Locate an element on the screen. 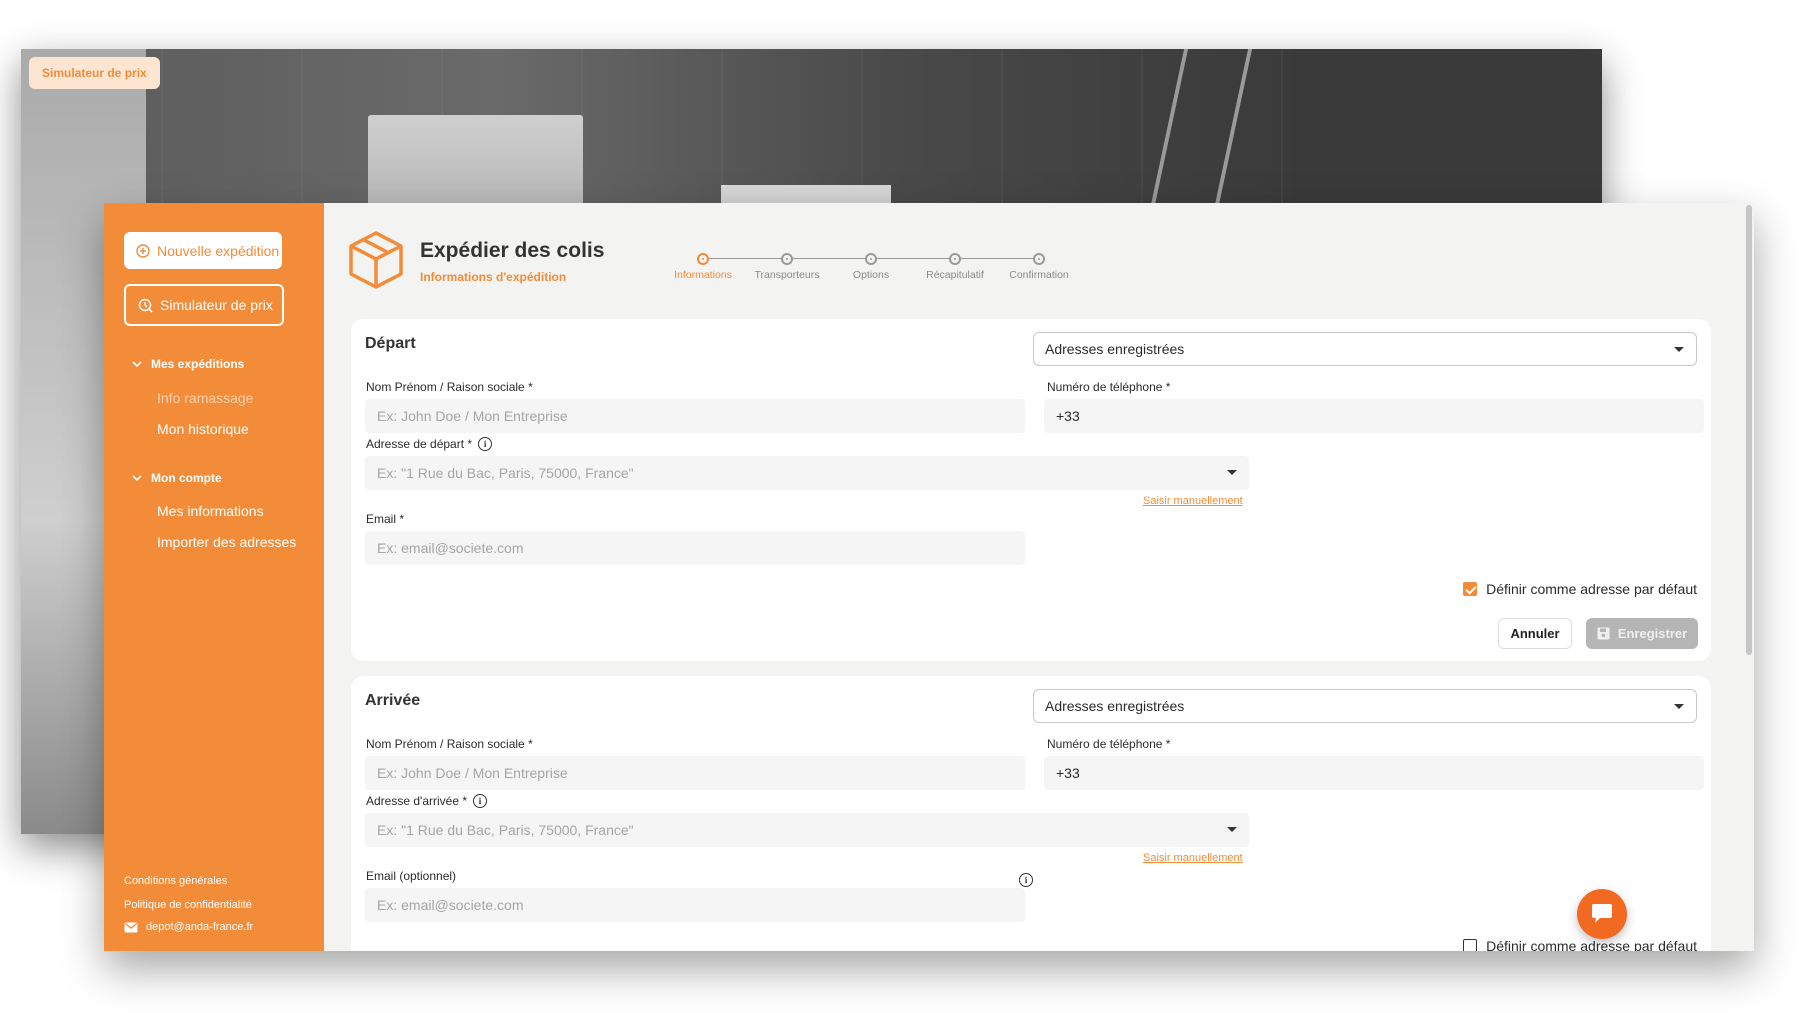 This screenshot has height=1013, width=1800. arrival-name-label: Nom Prénom / Raison sociale * is located at coordinates (449, 744).